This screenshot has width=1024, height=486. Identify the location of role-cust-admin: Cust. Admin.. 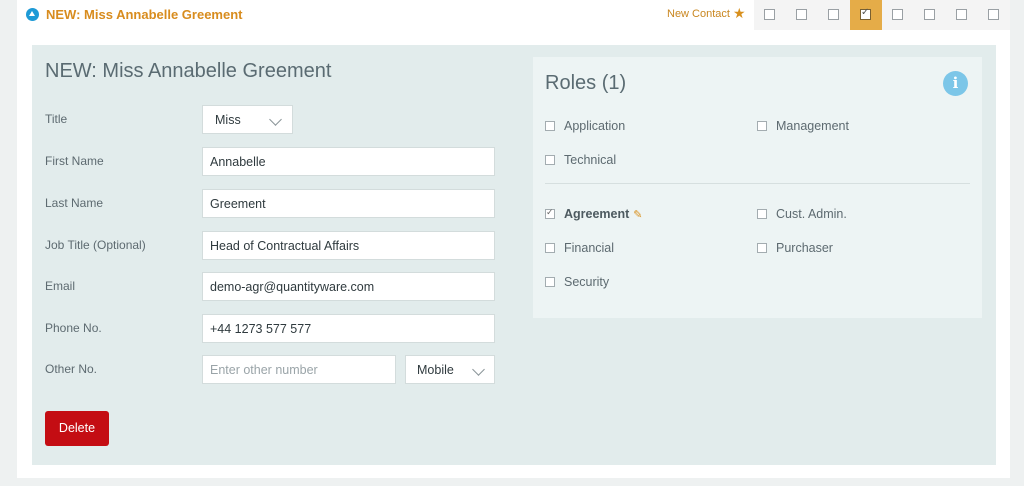
(802, 214).